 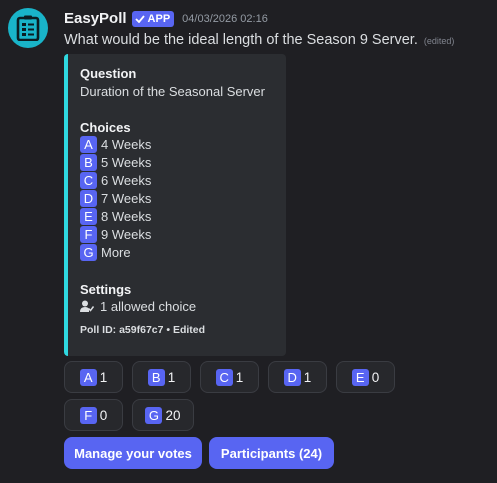 I want to click on participants-button: Participants (24), so click(x=271, y=453).